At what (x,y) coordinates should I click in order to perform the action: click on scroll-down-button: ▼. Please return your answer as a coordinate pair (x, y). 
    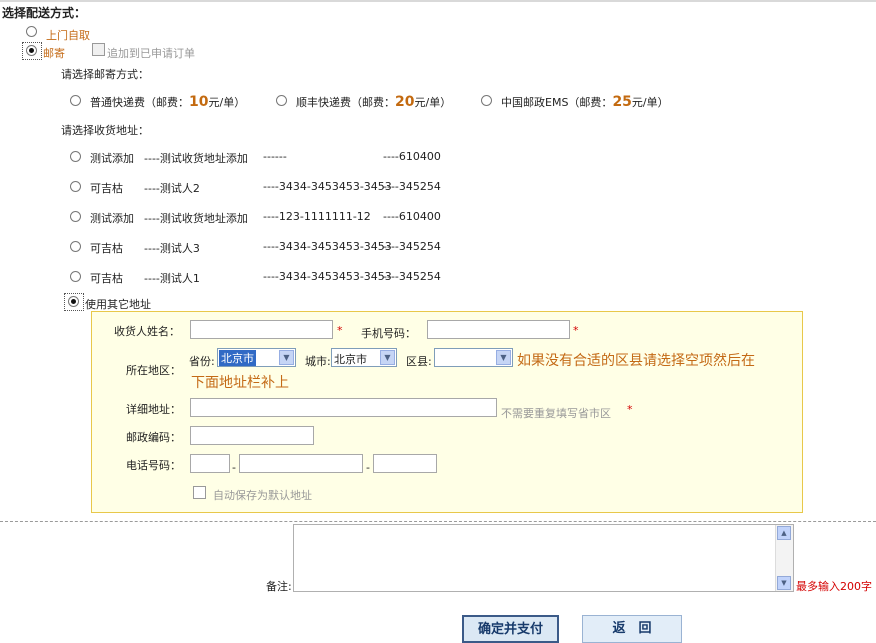
    Looking at the image, I should click on (784, 583).